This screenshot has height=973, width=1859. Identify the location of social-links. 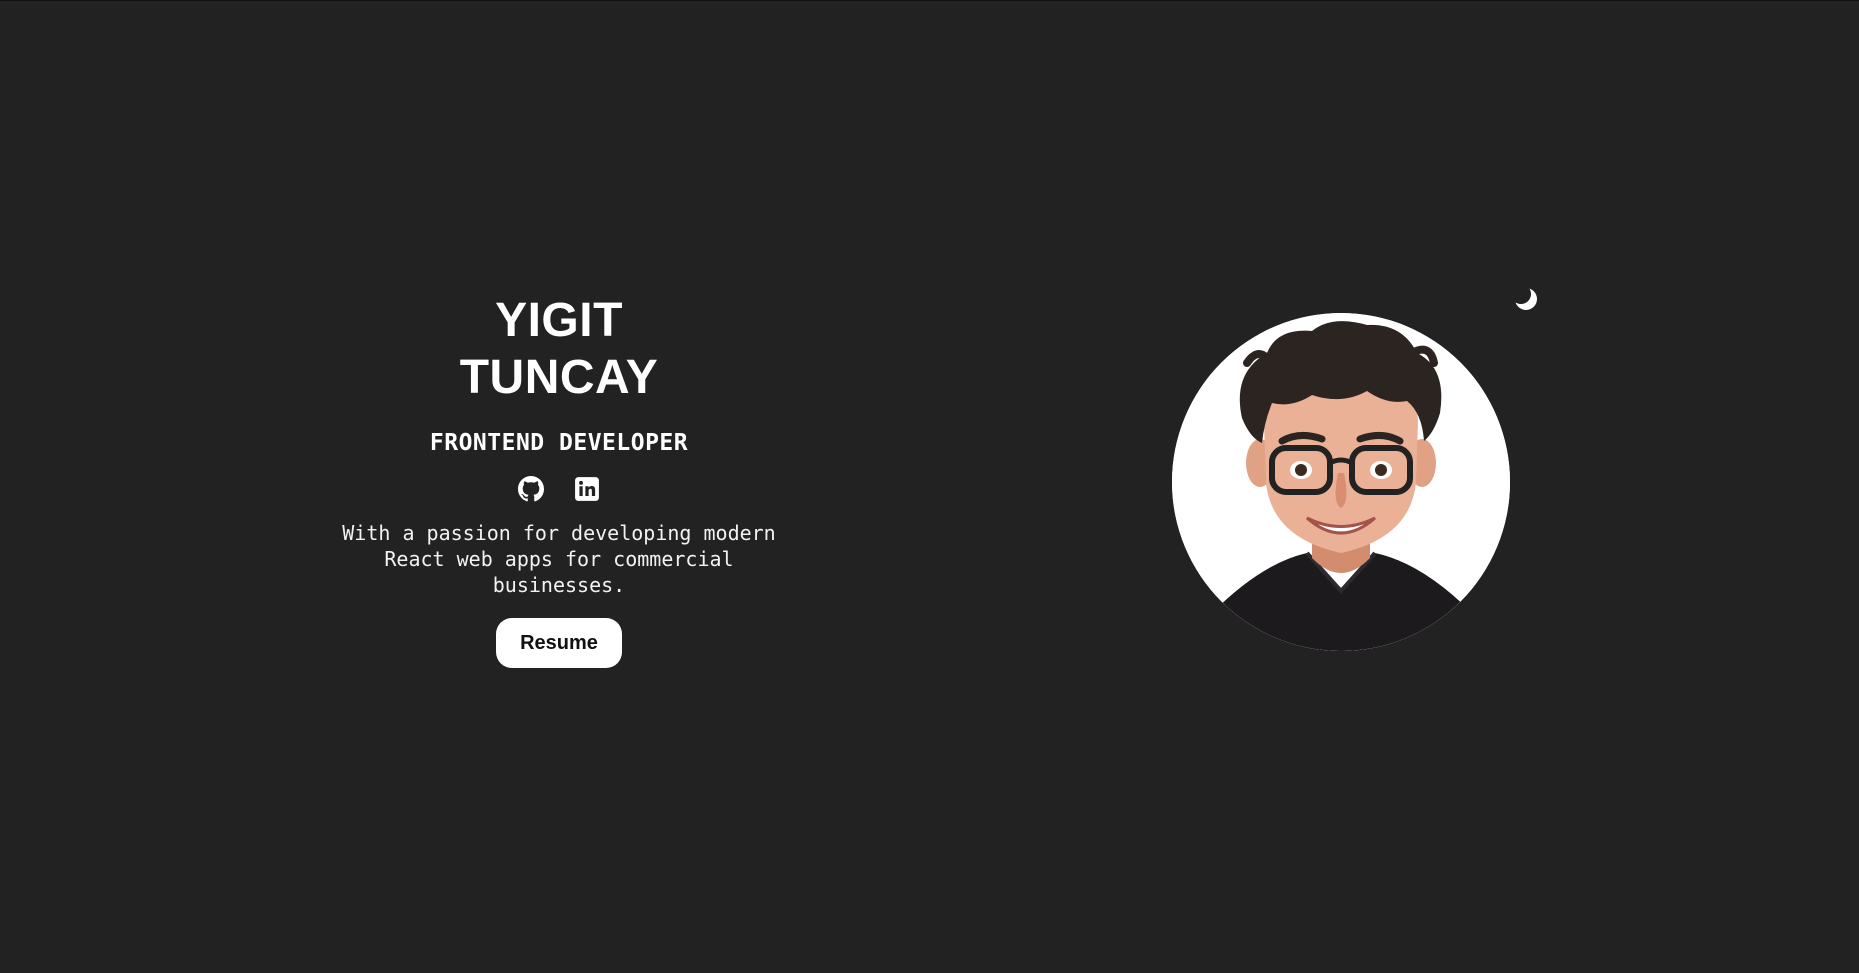
(559, 489).